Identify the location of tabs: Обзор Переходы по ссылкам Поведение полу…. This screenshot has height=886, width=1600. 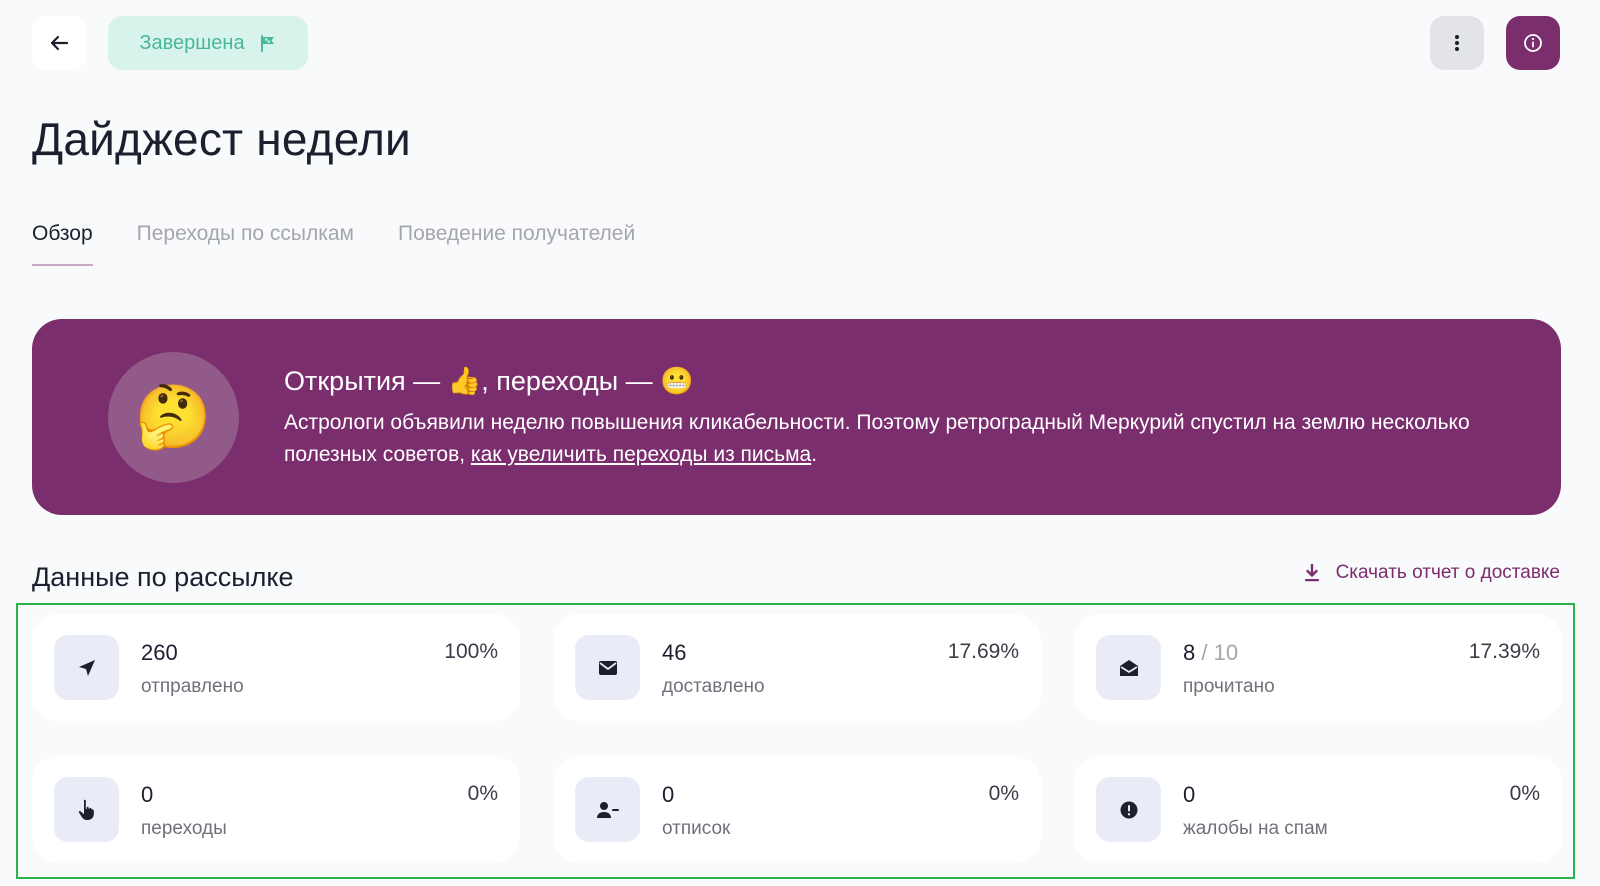
(333, 244).